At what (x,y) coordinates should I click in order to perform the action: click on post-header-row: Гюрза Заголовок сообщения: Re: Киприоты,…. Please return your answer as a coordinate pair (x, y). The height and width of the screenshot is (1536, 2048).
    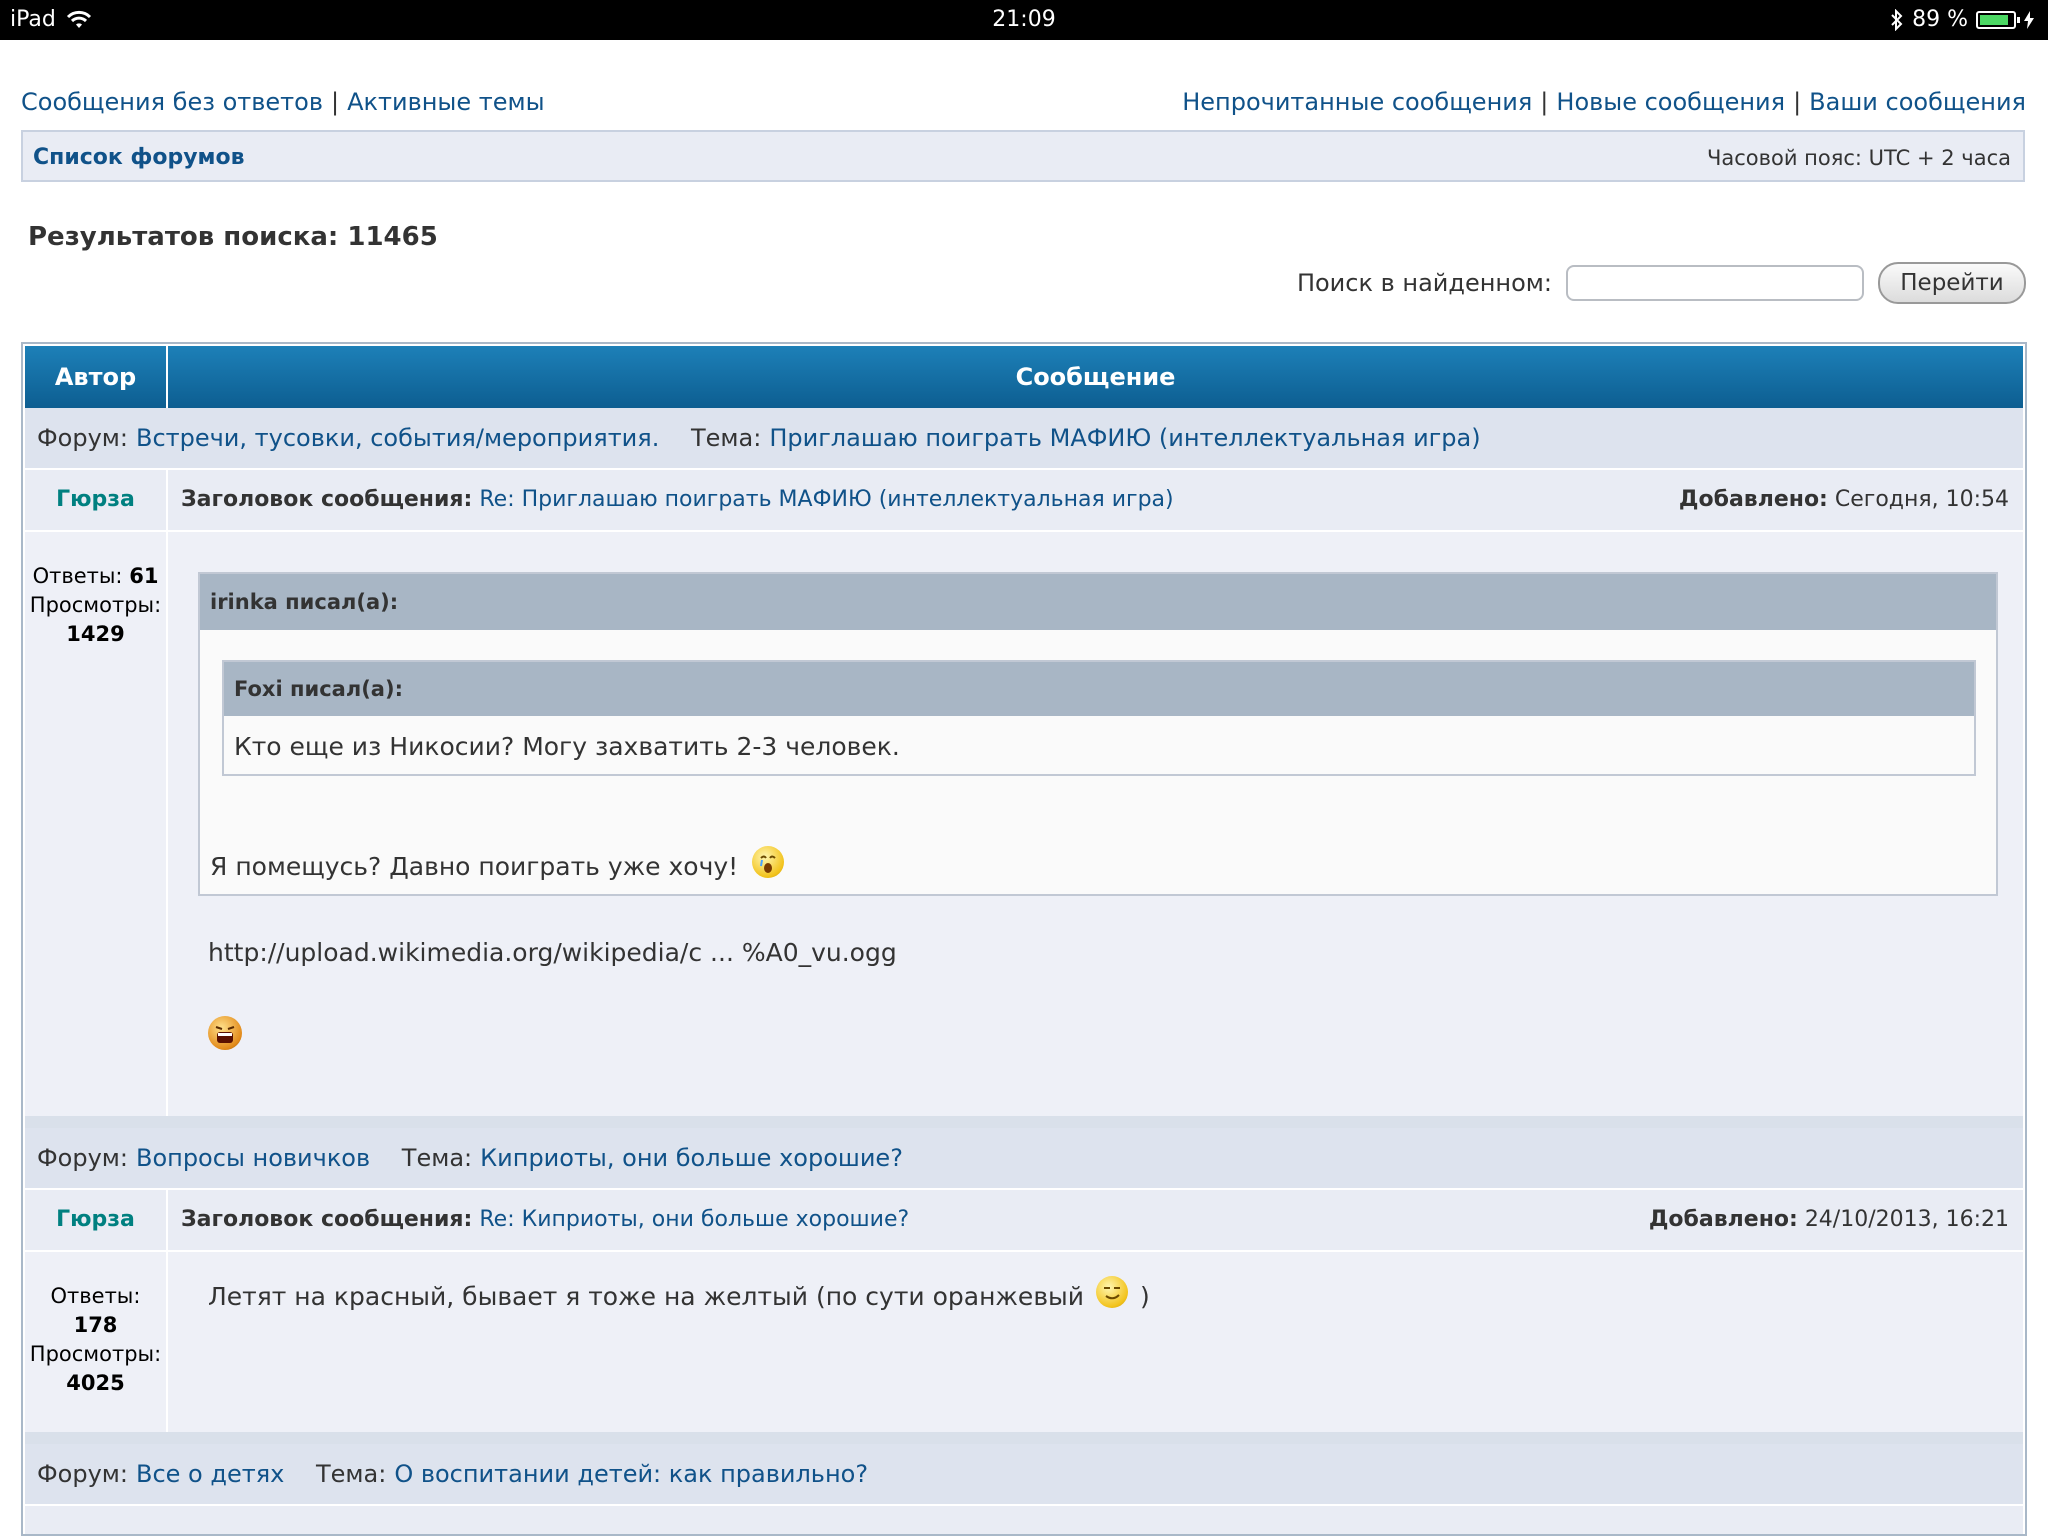
    Looking at the image, I should click on (1024, 1221).